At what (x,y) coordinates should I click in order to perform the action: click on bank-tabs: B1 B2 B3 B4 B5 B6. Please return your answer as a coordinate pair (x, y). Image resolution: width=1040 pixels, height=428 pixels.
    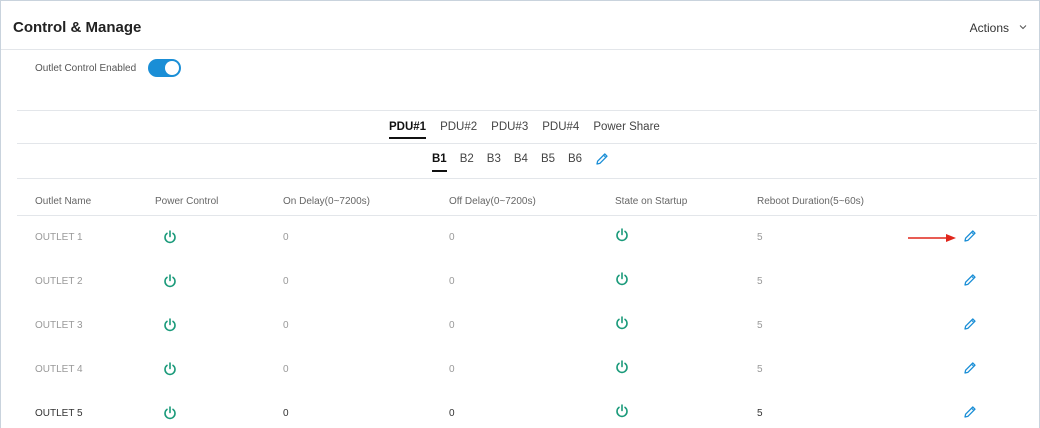
    Looking at the image, I should click on (520, 162).